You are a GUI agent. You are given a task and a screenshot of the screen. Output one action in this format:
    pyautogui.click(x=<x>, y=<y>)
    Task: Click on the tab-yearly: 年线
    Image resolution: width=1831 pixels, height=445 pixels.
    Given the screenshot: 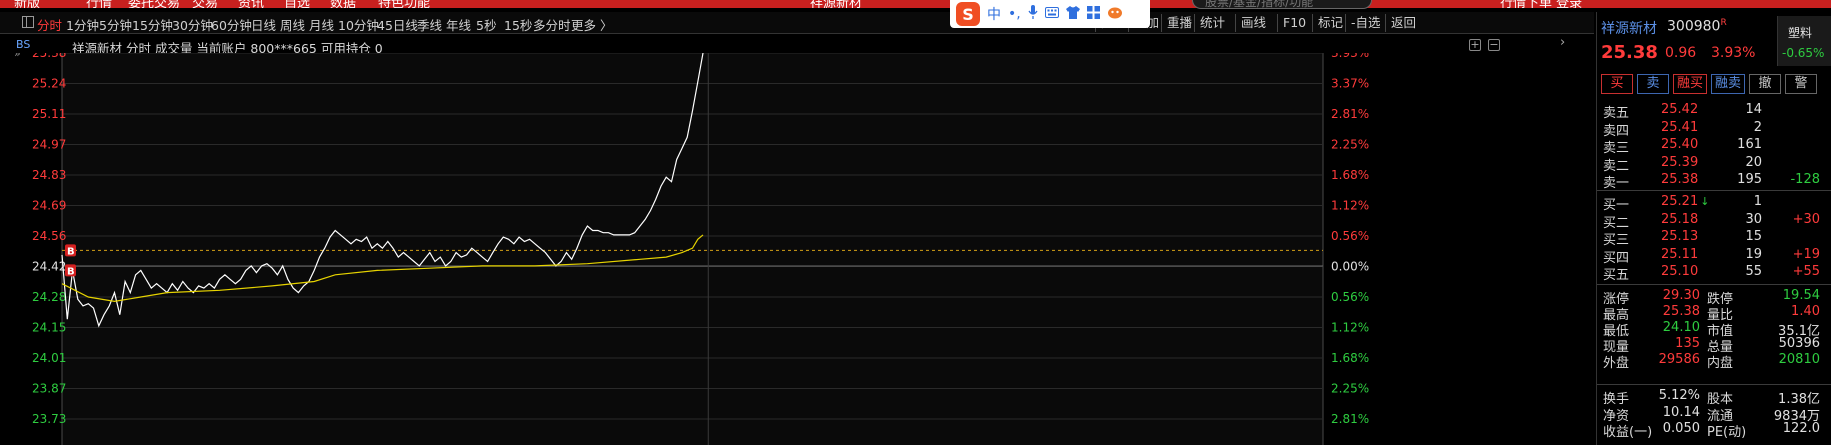 What is the action you would take?
    pyautogui.click(x=458, y=24)
    